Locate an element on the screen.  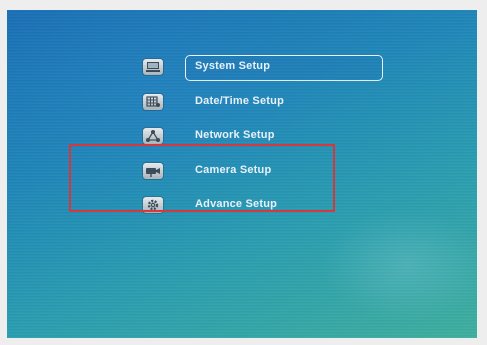
monitor-icon is located at coordinates (153, 67).